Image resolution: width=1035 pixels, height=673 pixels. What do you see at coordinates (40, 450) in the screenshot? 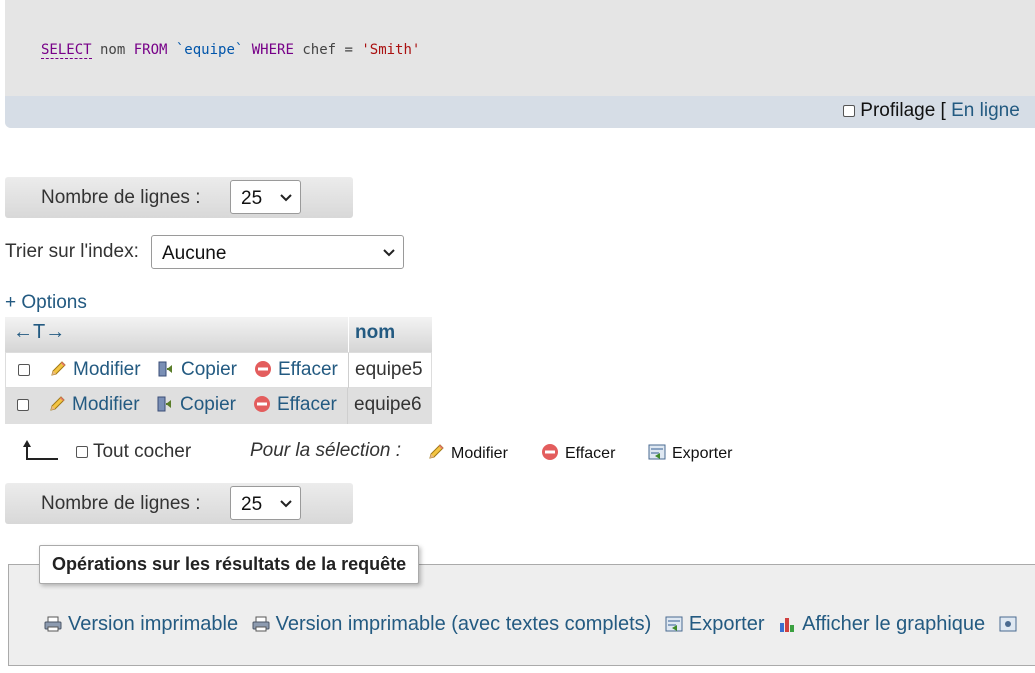
I see `arrow-up-left-icon` at bounding box center [40, 450].